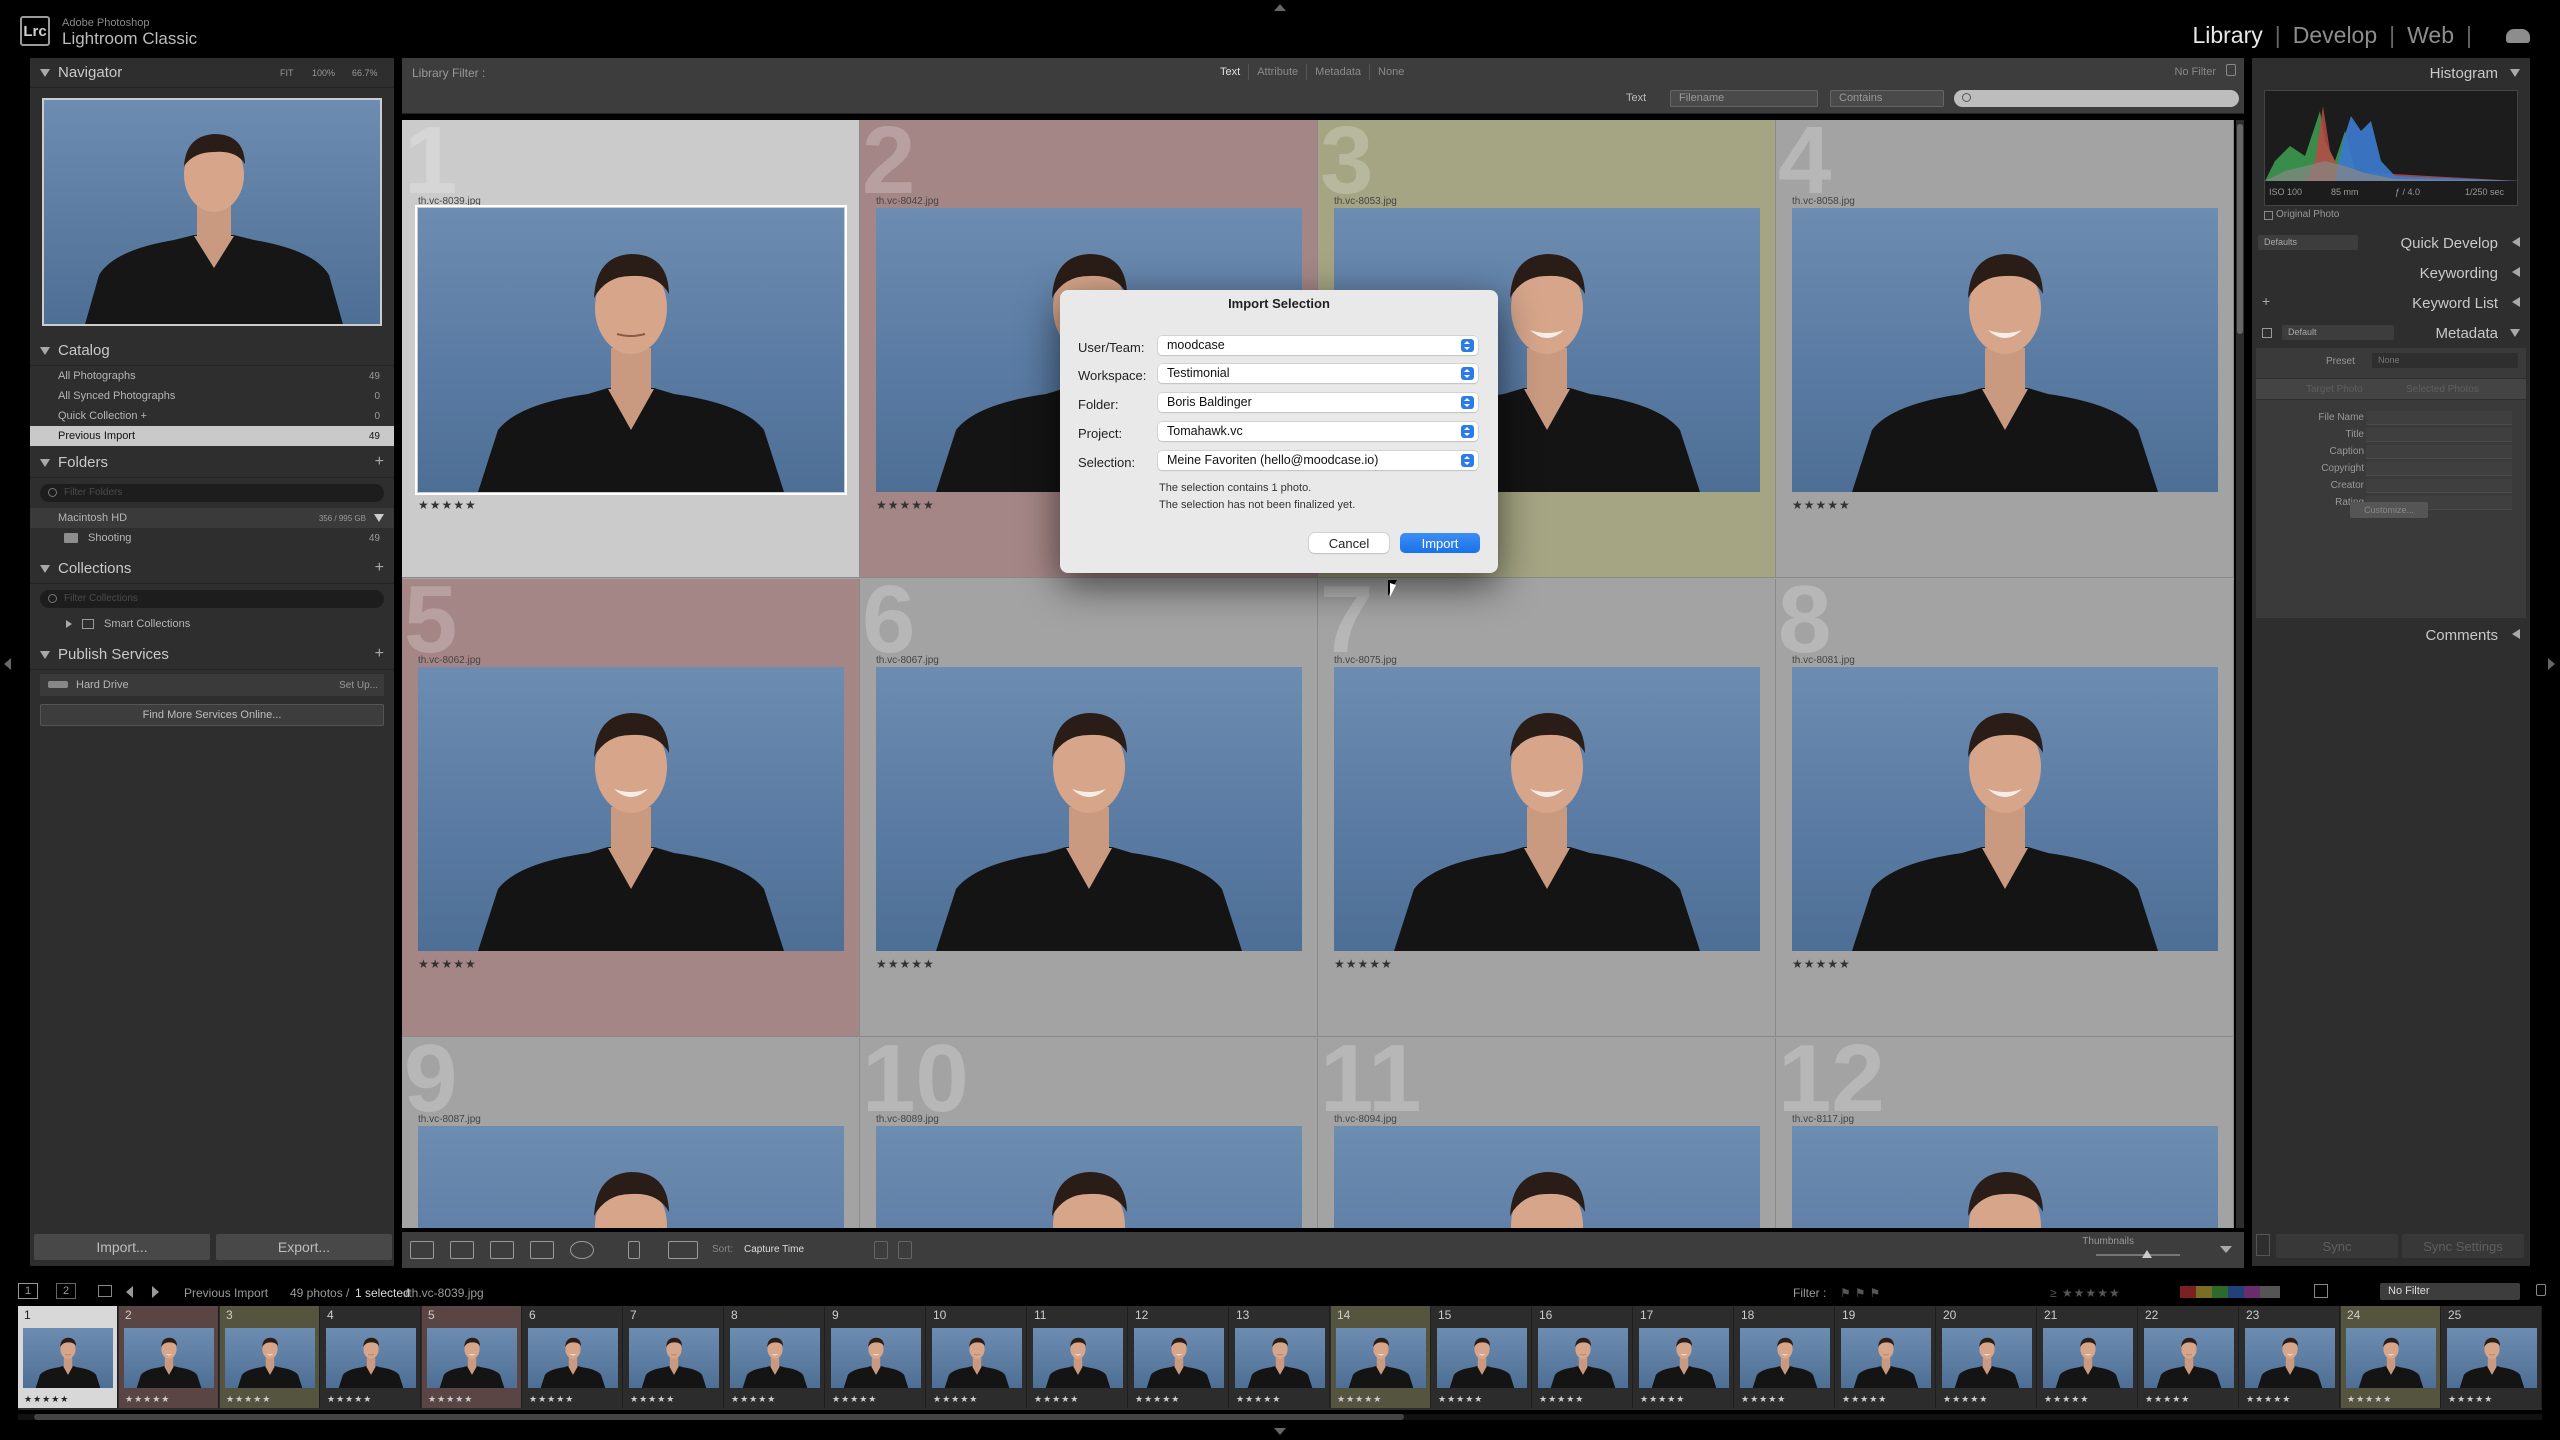 The image size is (2560, 1440). Describe the element at coordinates (1349, 543) in the screenshot. I see `cancel-button: Cancel` at that location.